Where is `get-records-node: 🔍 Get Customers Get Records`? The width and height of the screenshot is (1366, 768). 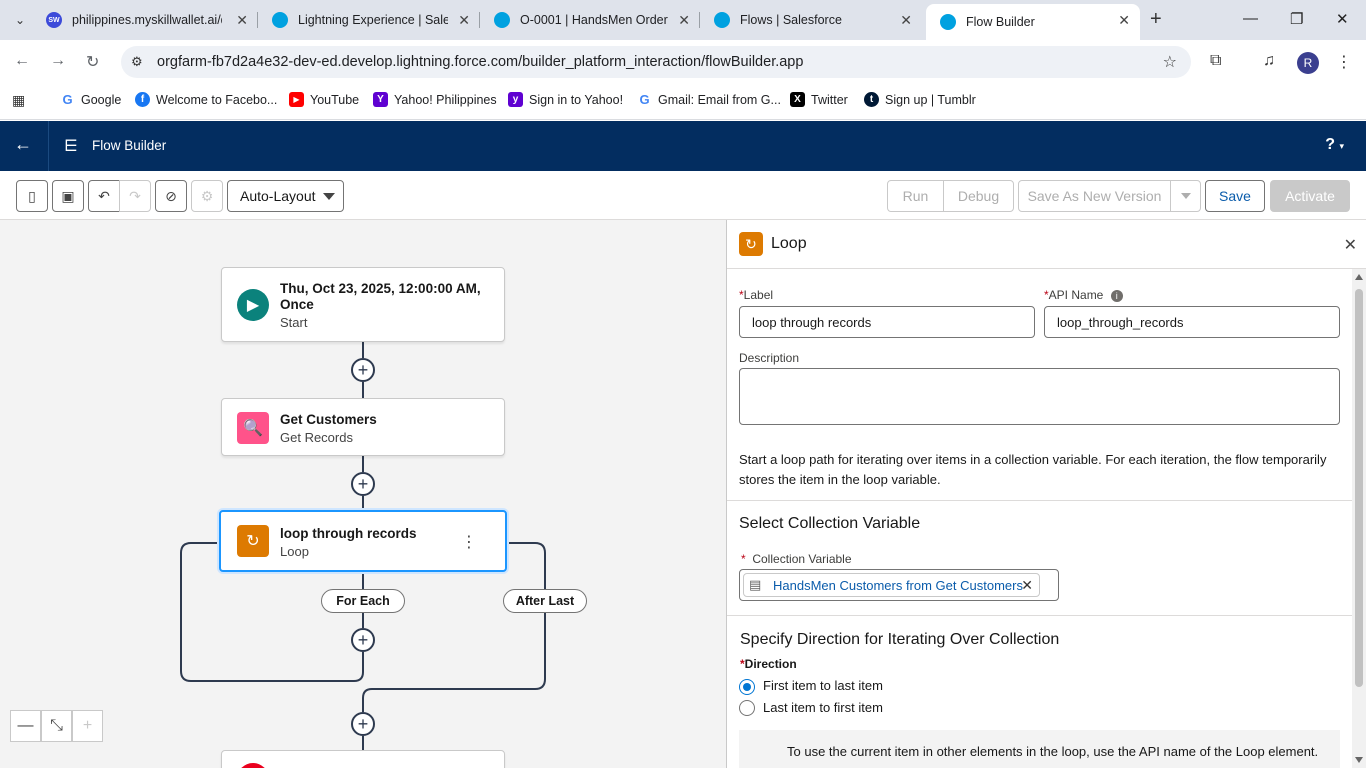
get-records-node: 🔍 Get Customers Get Records is located at coordinates (363, 427).